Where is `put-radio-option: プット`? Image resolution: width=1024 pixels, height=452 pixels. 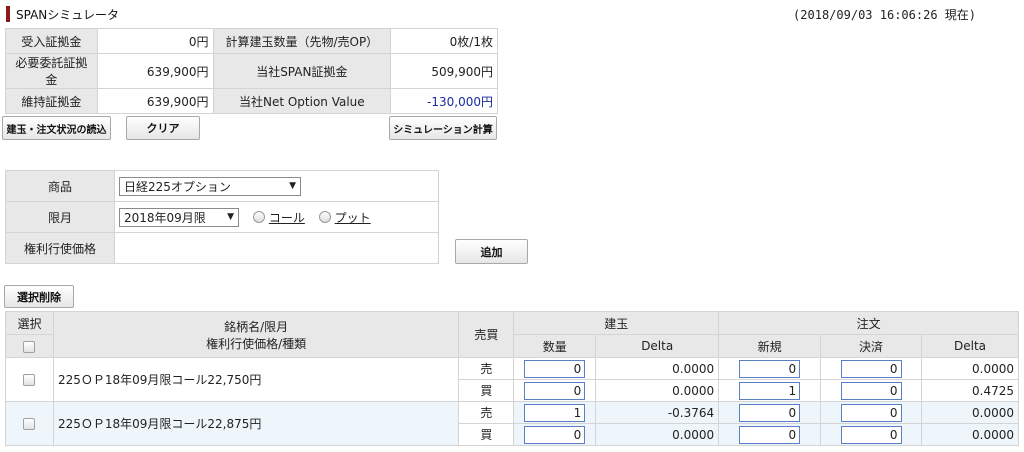 put-radio-option: プット is located at coordinates (344, 217).